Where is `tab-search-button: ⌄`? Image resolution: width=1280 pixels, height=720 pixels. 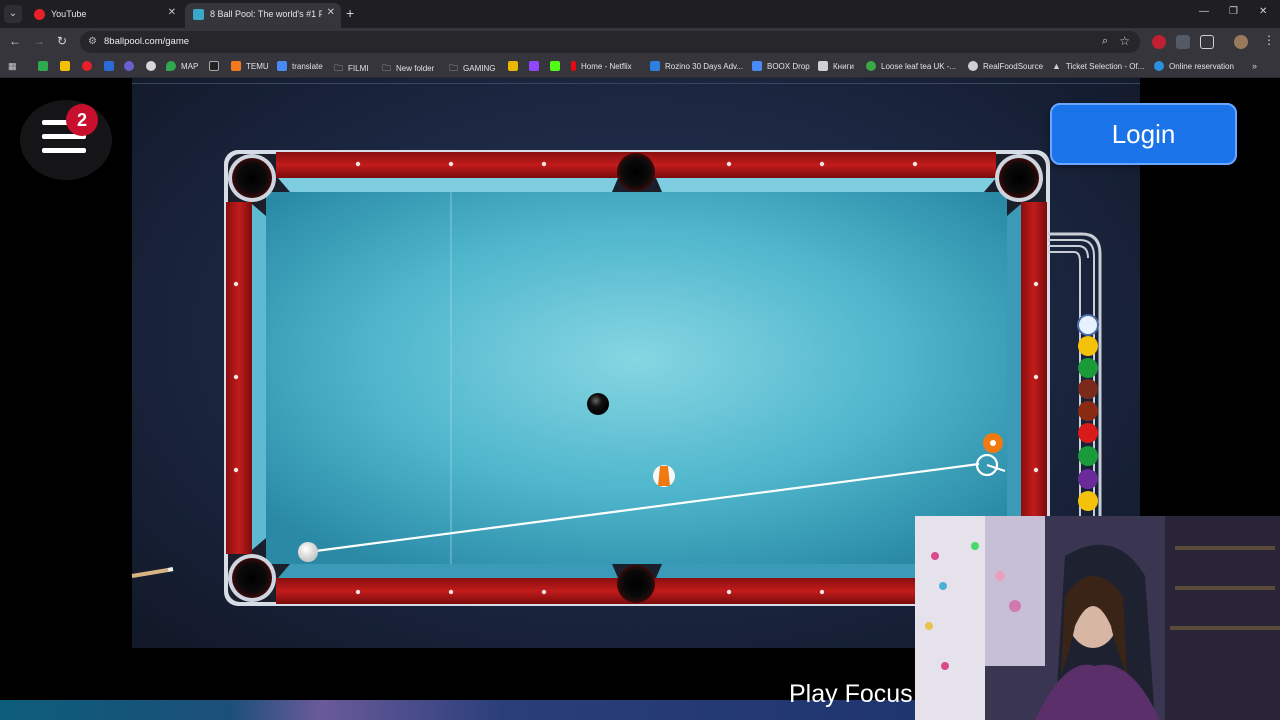
tab-search-button: ⌄ is located at coordinates (13, 14).